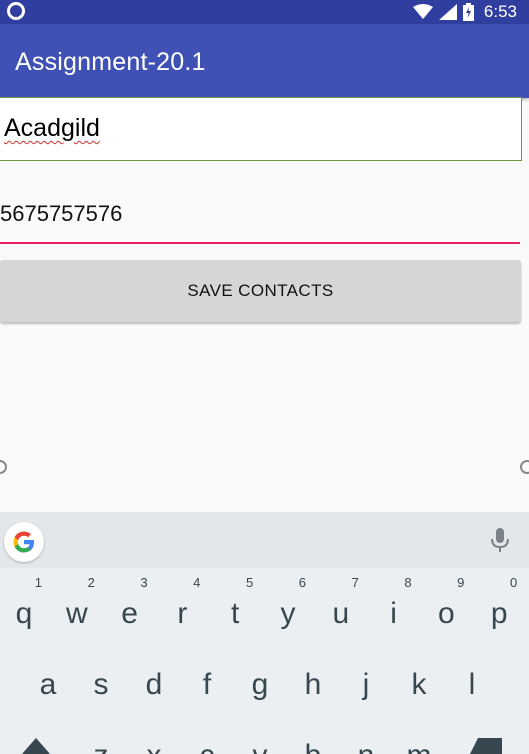 Image resolution: width=529 pixels, height=754 pixels. Describe the element at coordinates (24, 613) in the screenshot. I see `key-letter: q` at that location.